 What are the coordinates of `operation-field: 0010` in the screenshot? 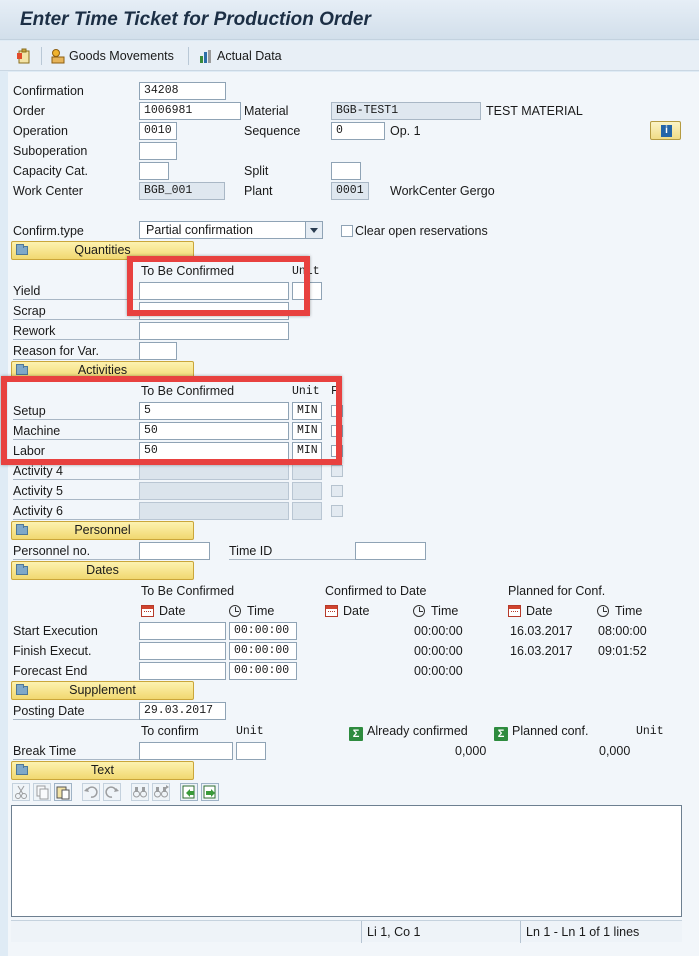 It's located at (158, 131).